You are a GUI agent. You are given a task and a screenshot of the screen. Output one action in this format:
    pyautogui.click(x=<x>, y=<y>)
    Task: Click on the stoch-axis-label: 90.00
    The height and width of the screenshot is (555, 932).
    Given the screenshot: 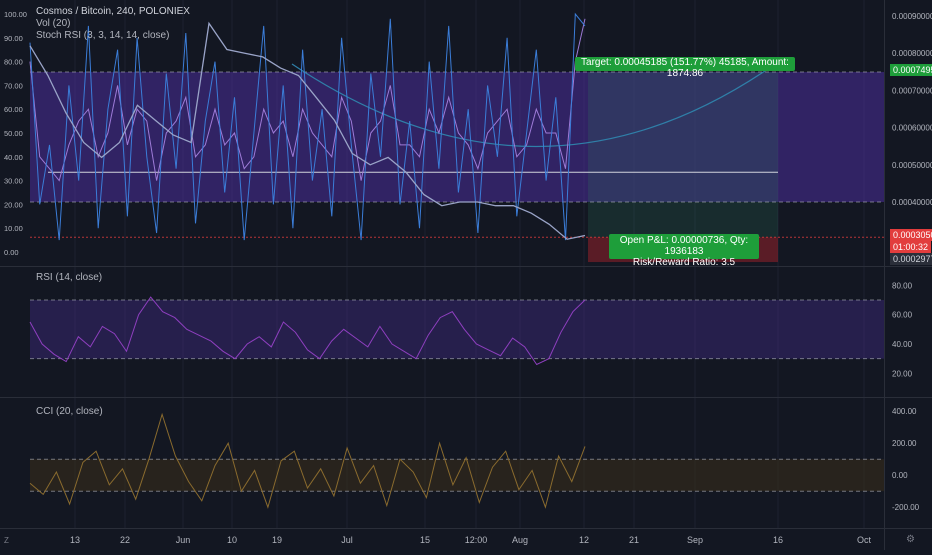 What is the action you would take?
    pyautogui.click(x=13, y=38)
    